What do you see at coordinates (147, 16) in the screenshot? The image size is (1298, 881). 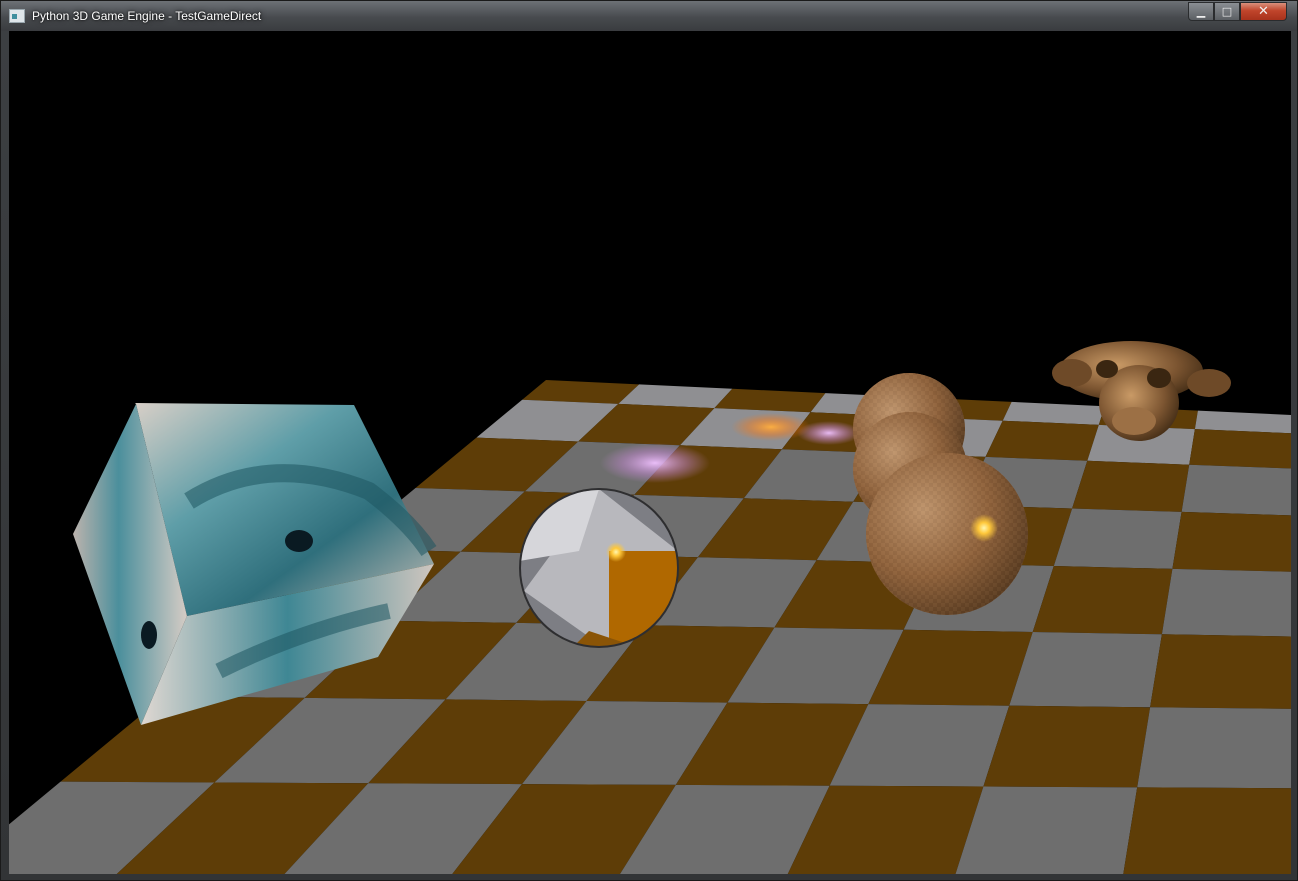 I see `window-title: Python 3D Game Engine - TestGameDirect` at bounding box center [147, 16].